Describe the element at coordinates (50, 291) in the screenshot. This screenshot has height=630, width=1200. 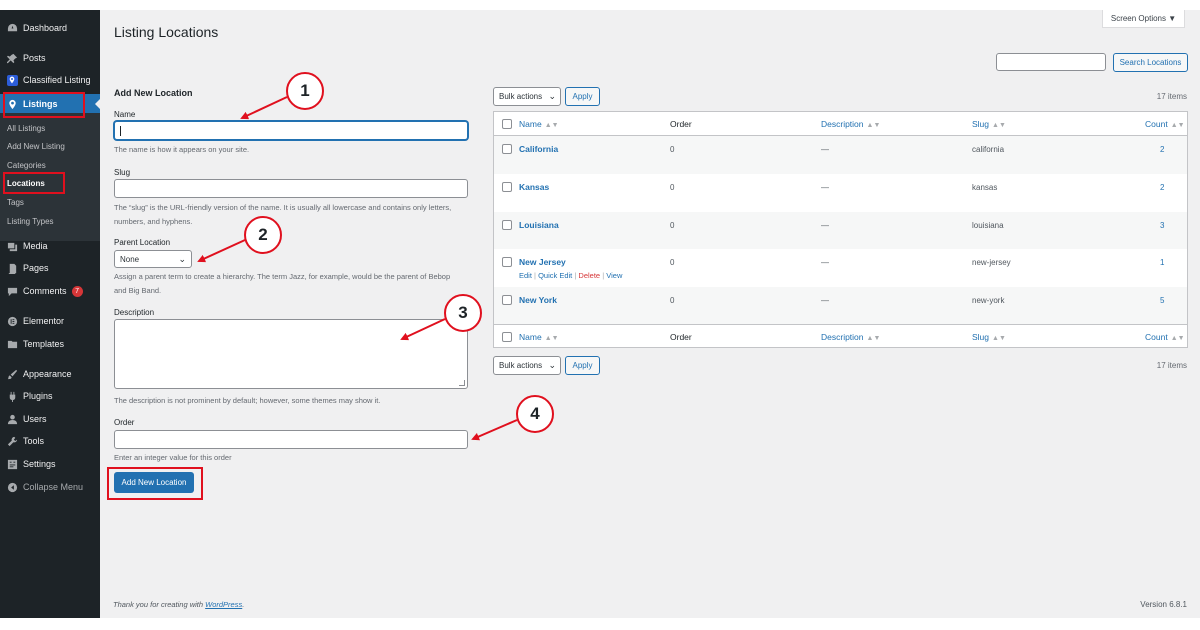
I see `menu-comments: Comments 7` at that location.